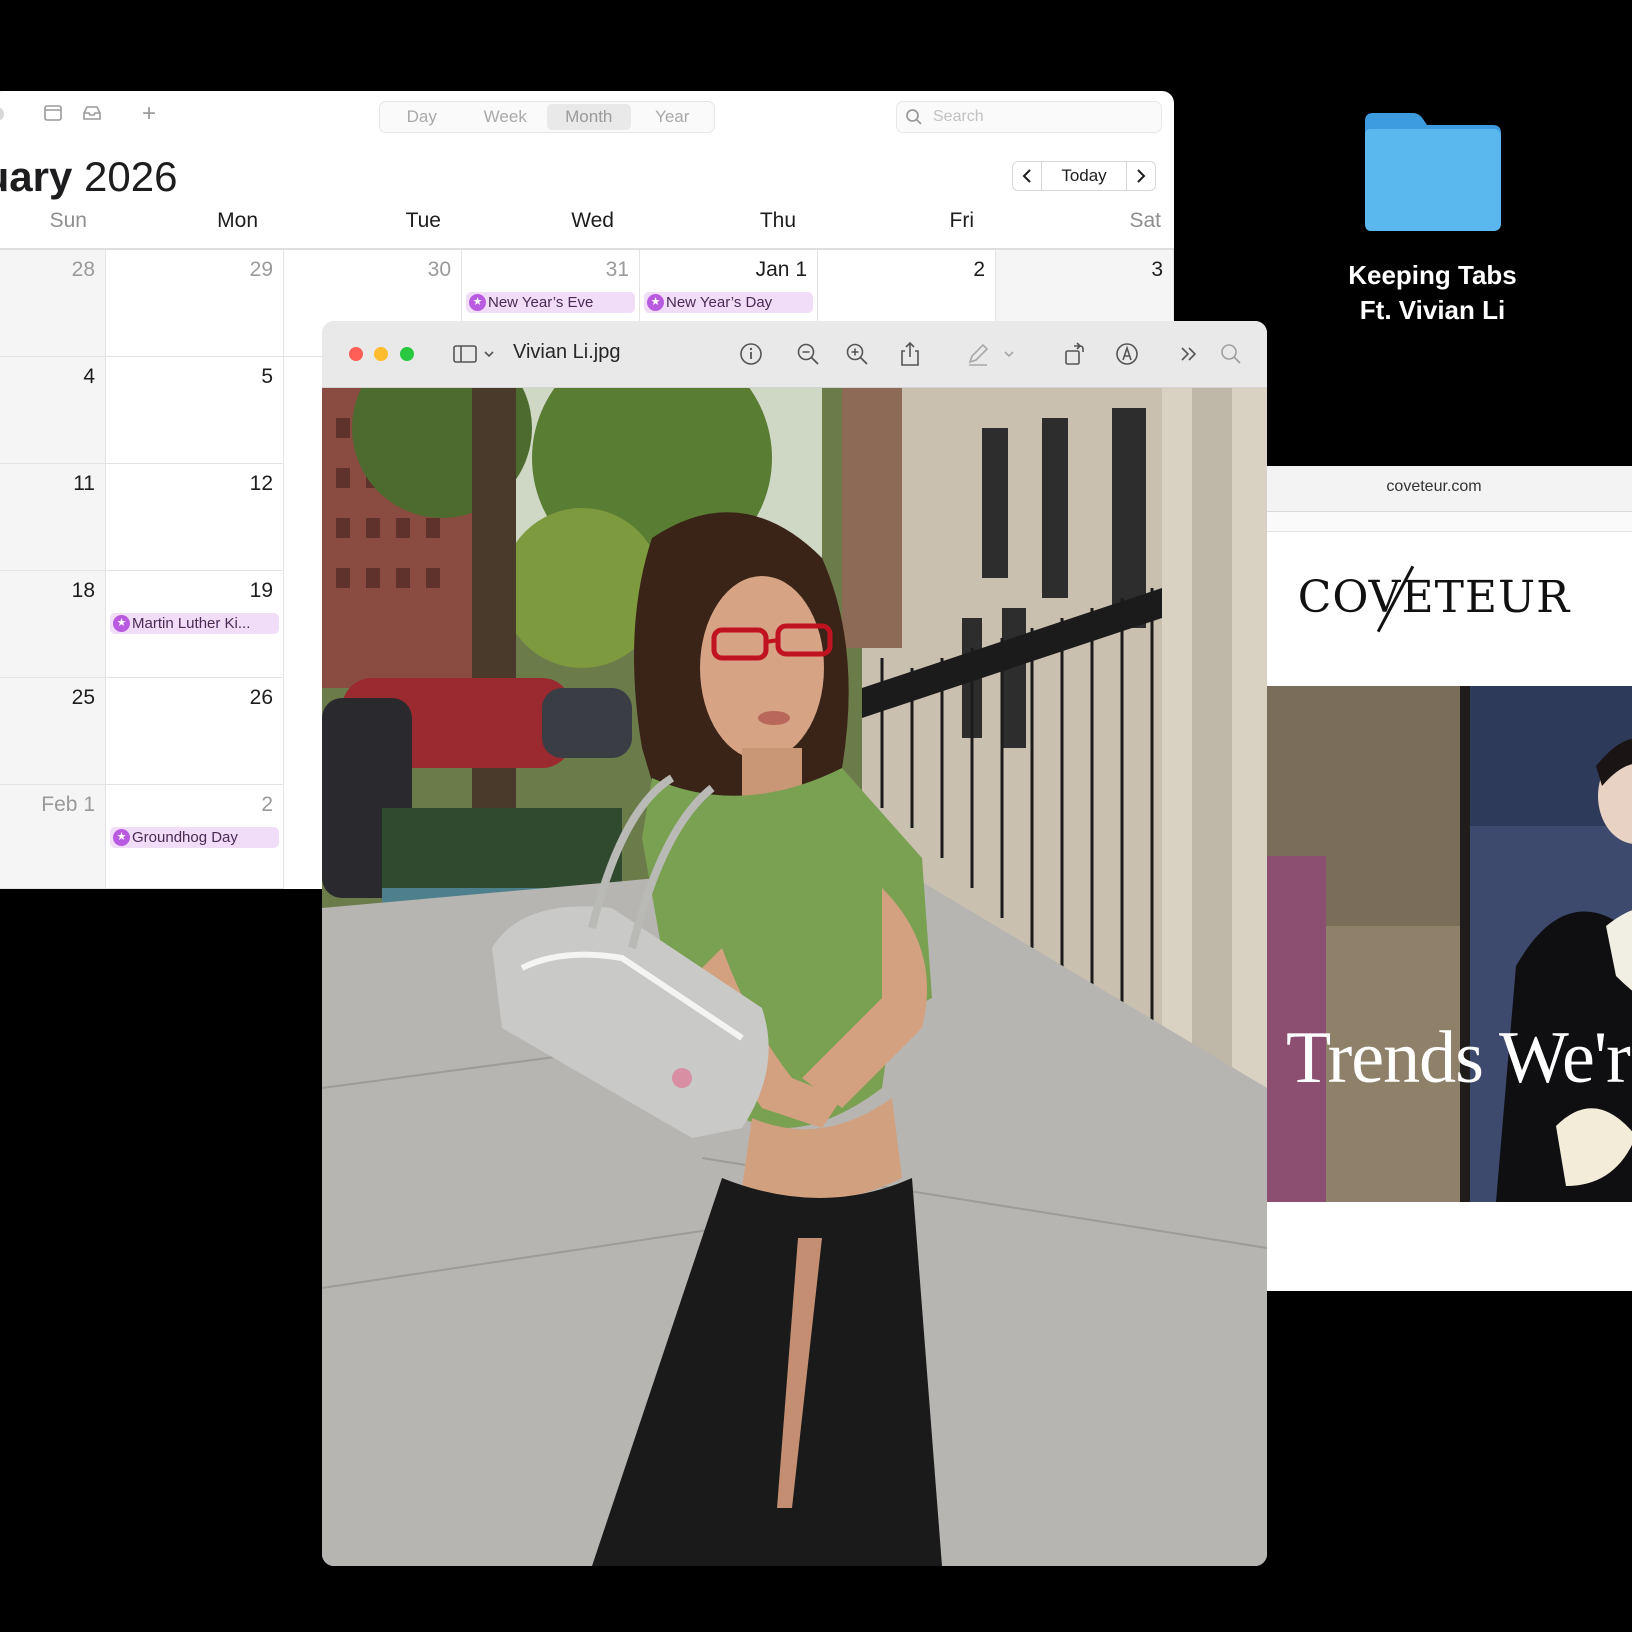  What do you see at coordinates (261, 483) in the screenshot?
I see `day-number: 12` at bounding box center [261, 483].